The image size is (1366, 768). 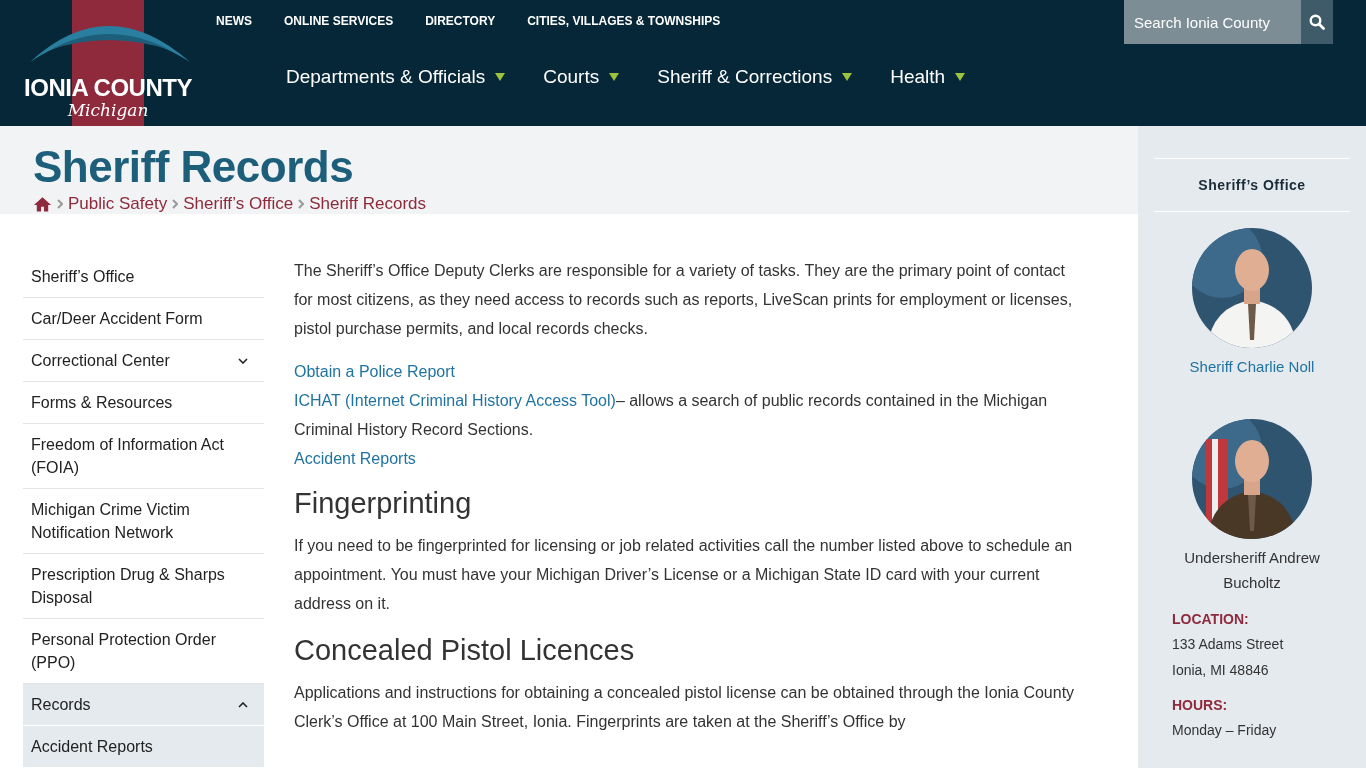 I want to click on sidebar-item: Prescription Drug & Sharps Disposal, so click(x=143, y=586).